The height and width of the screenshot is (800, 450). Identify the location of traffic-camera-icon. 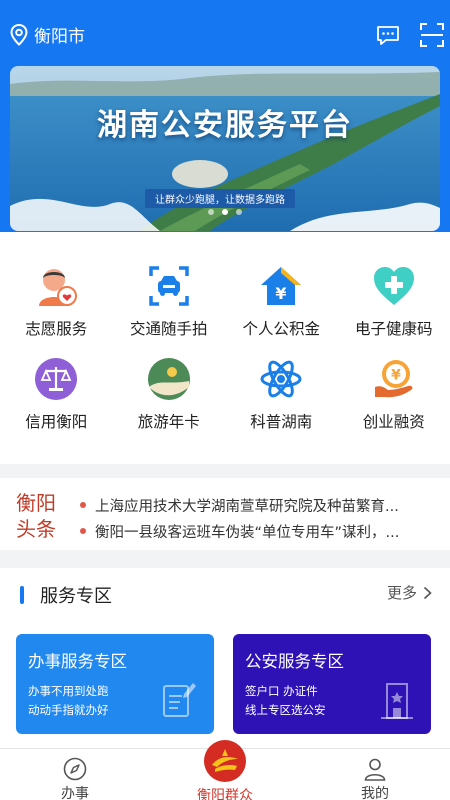
(169, 286).